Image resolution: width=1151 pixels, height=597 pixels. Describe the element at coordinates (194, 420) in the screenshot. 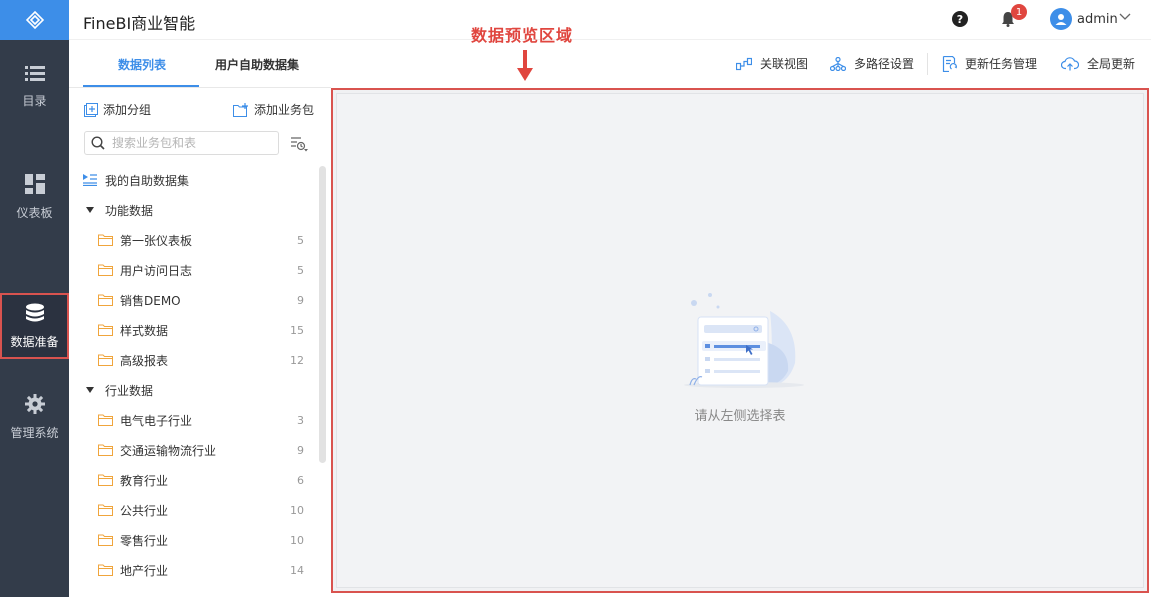

I see `list-item: 电气电子行业 3` at that location.